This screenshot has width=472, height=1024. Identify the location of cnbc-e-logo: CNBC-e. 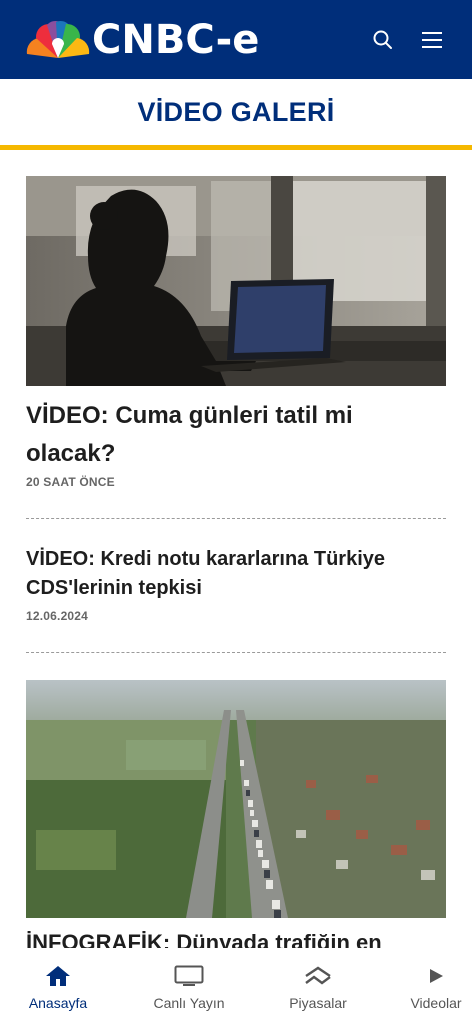
(142, 40).